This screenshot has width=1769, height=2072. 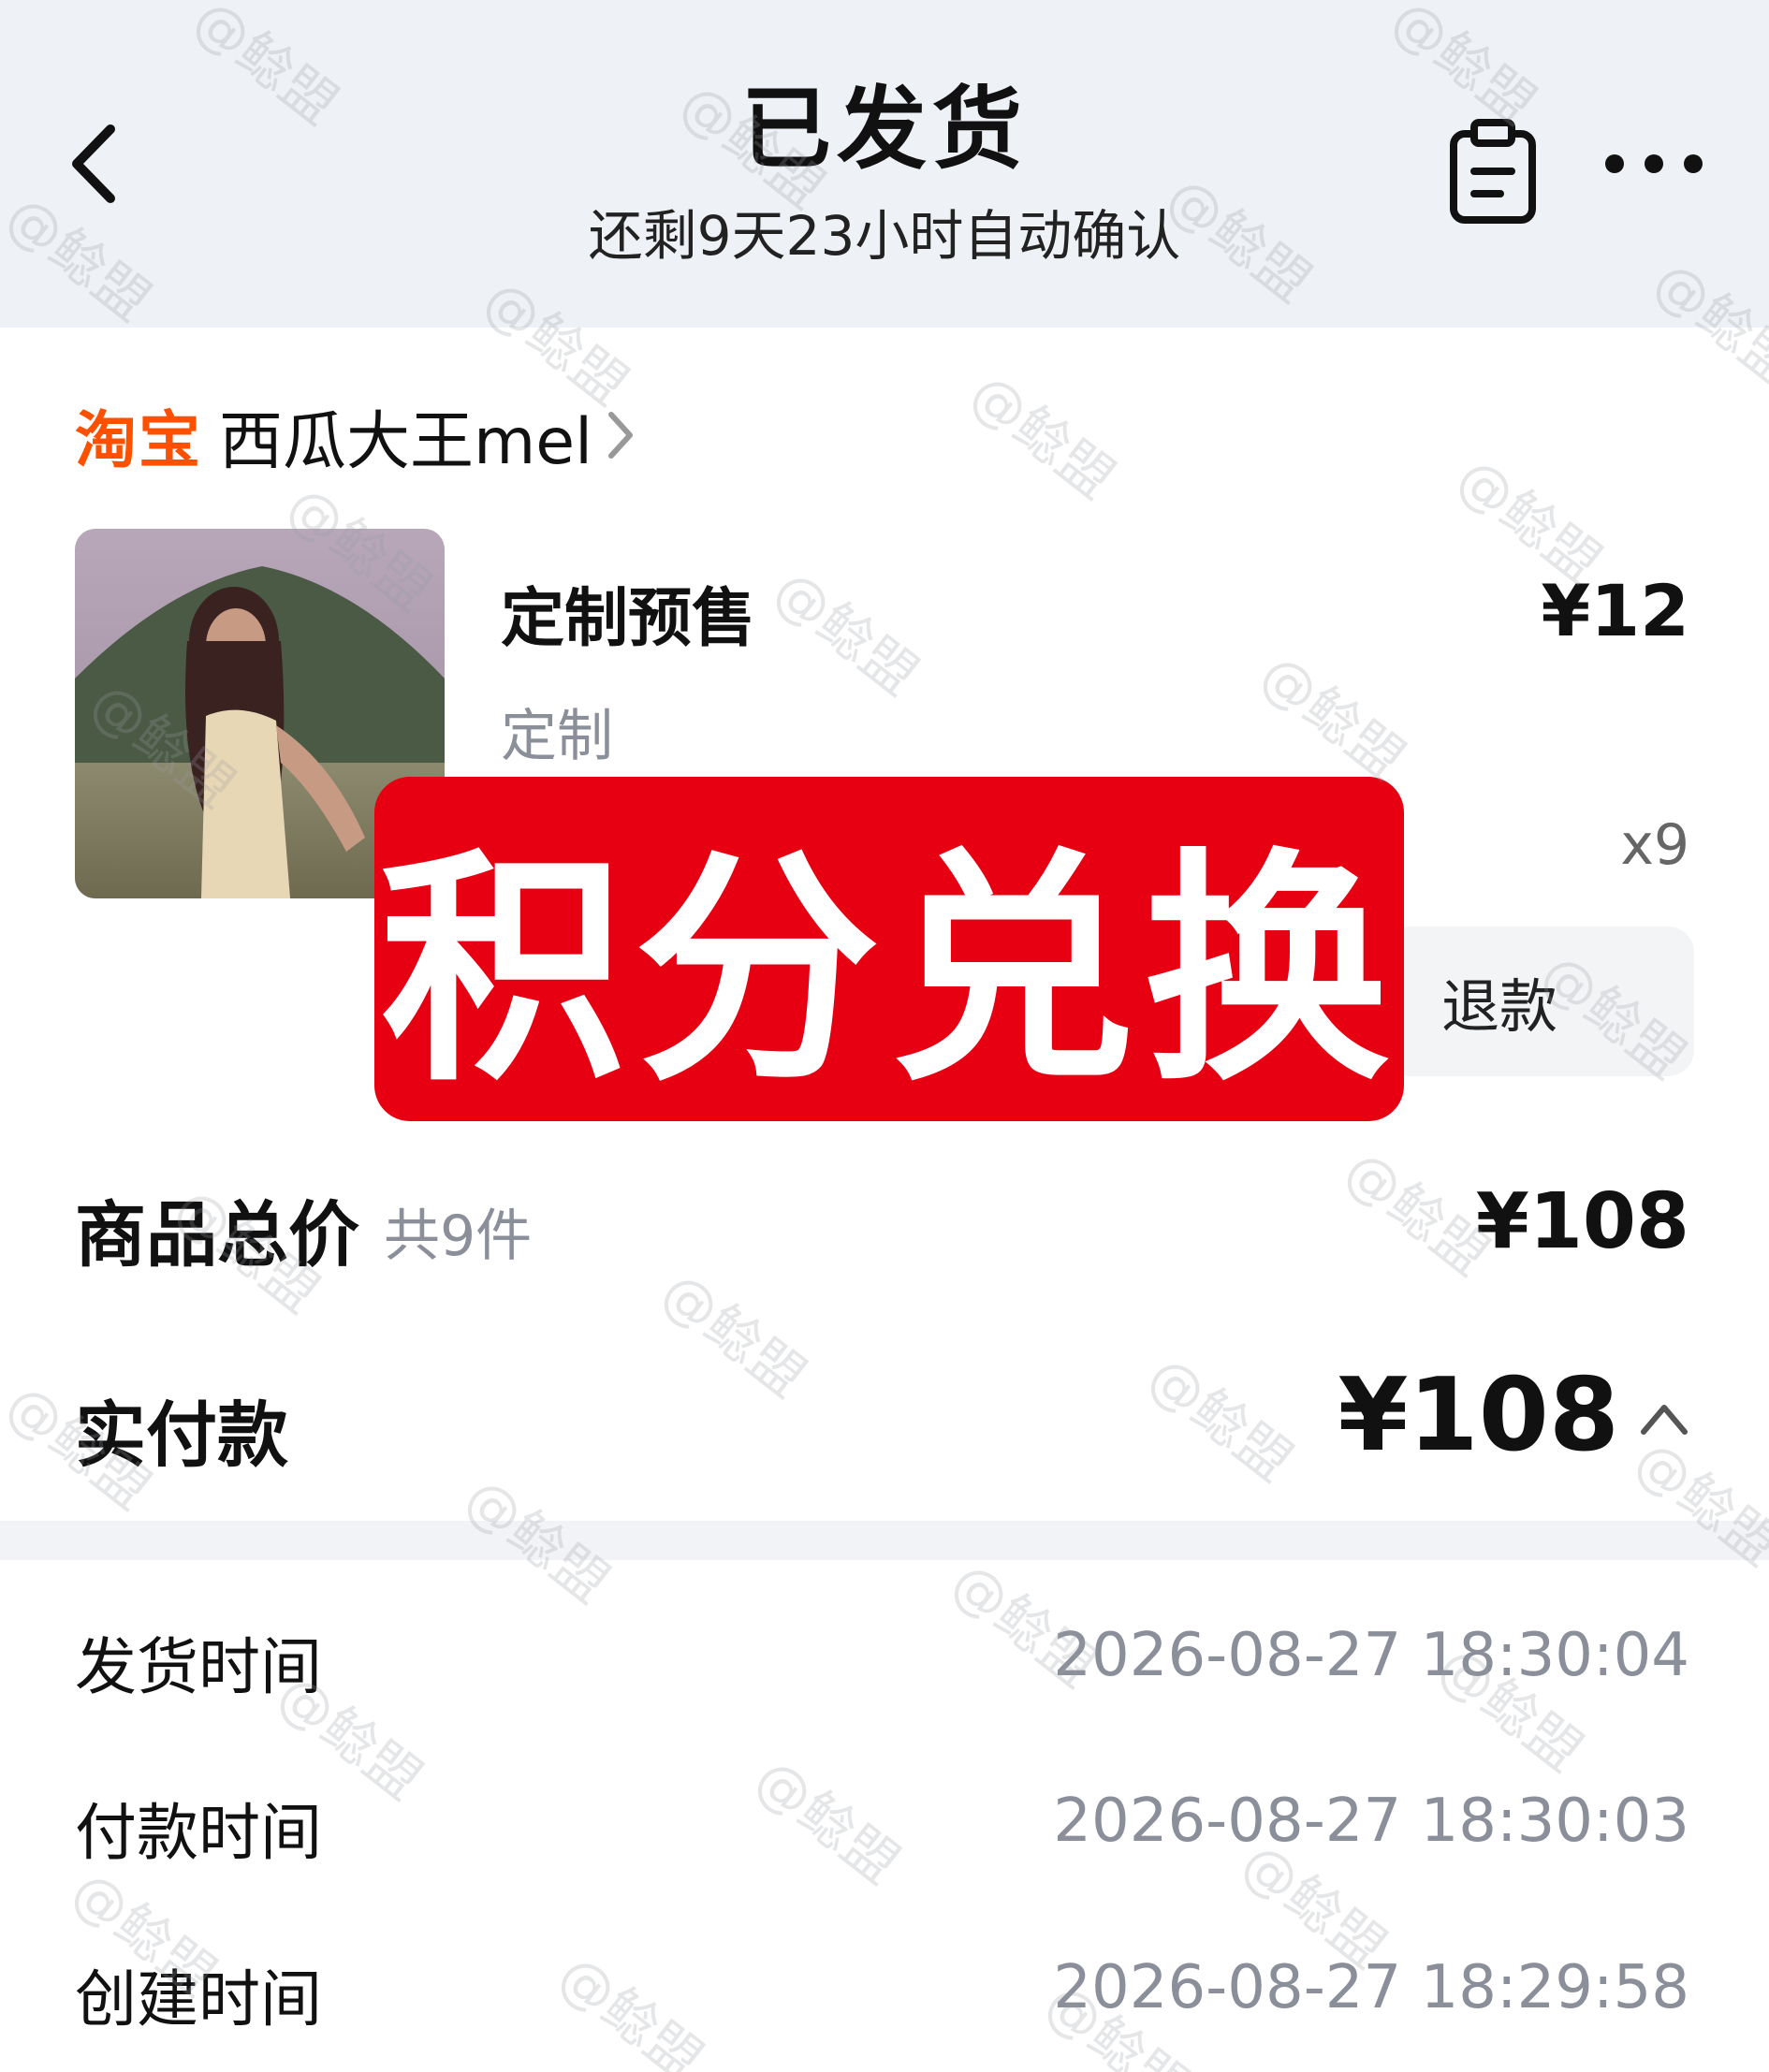 I want to click on actual-payment-label: 实付款, so click(x=182, y=1435).